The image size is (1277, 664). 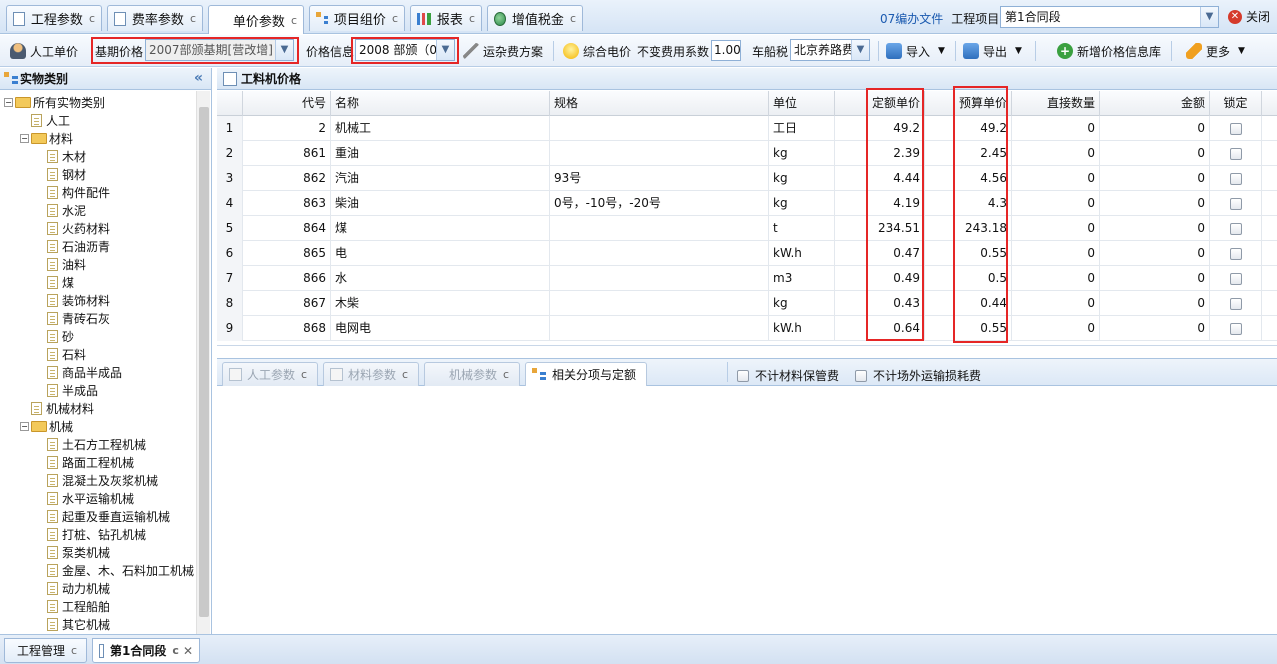 I want to click on chevron-down-icon: ▼, so click(x=284, y=50).